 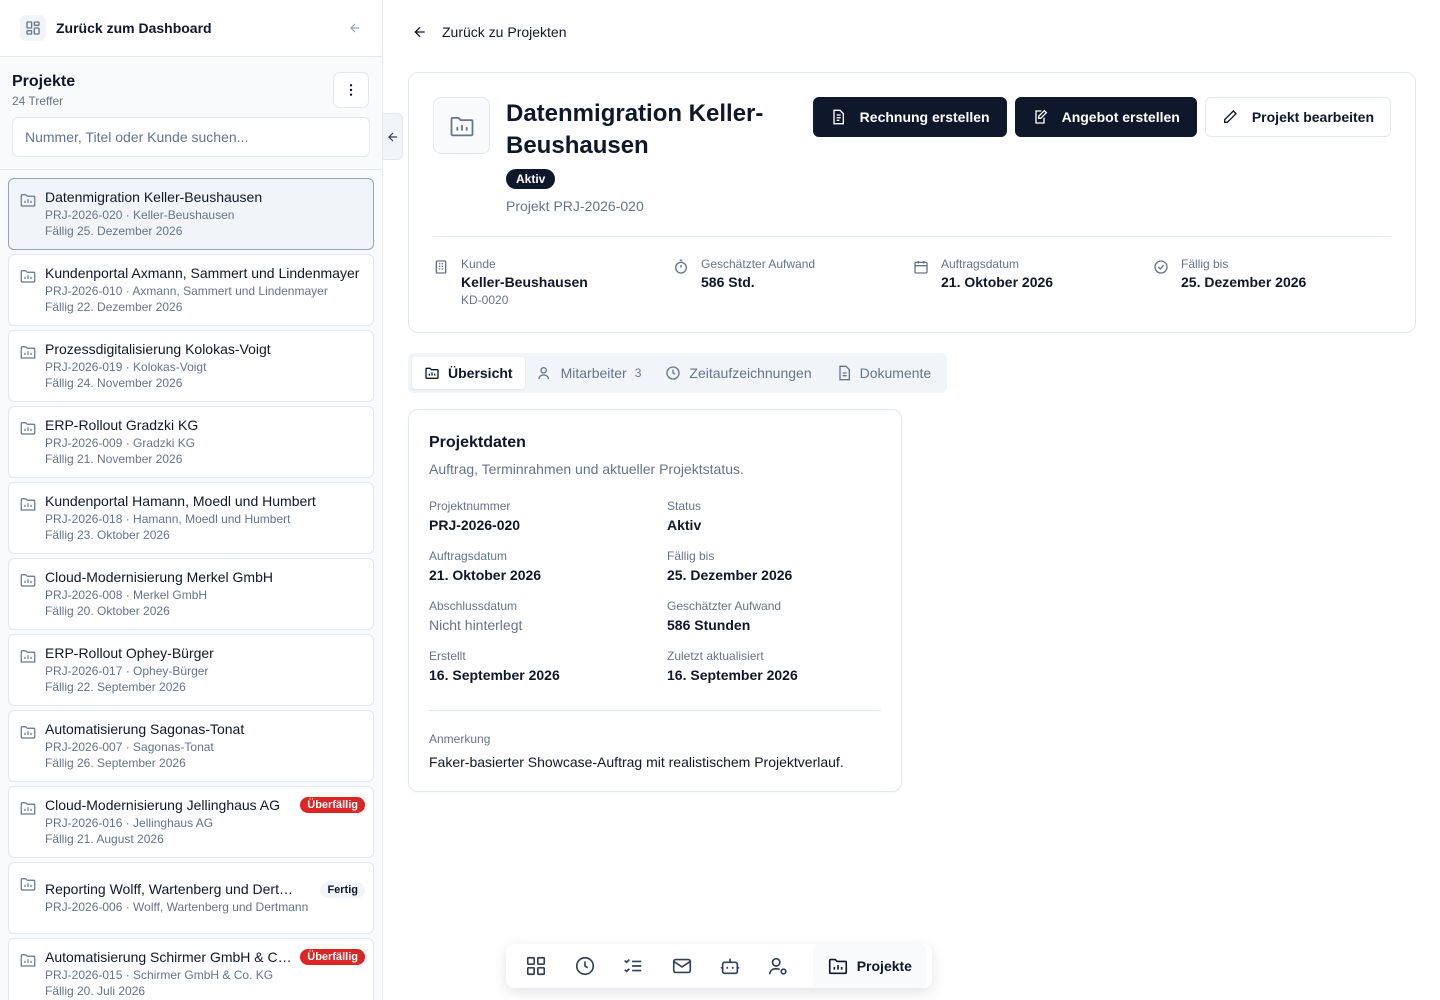 I want to click on project-subtitle: PRJ-2026-008 · Merkel GmbH, so click(x=126, y=595).